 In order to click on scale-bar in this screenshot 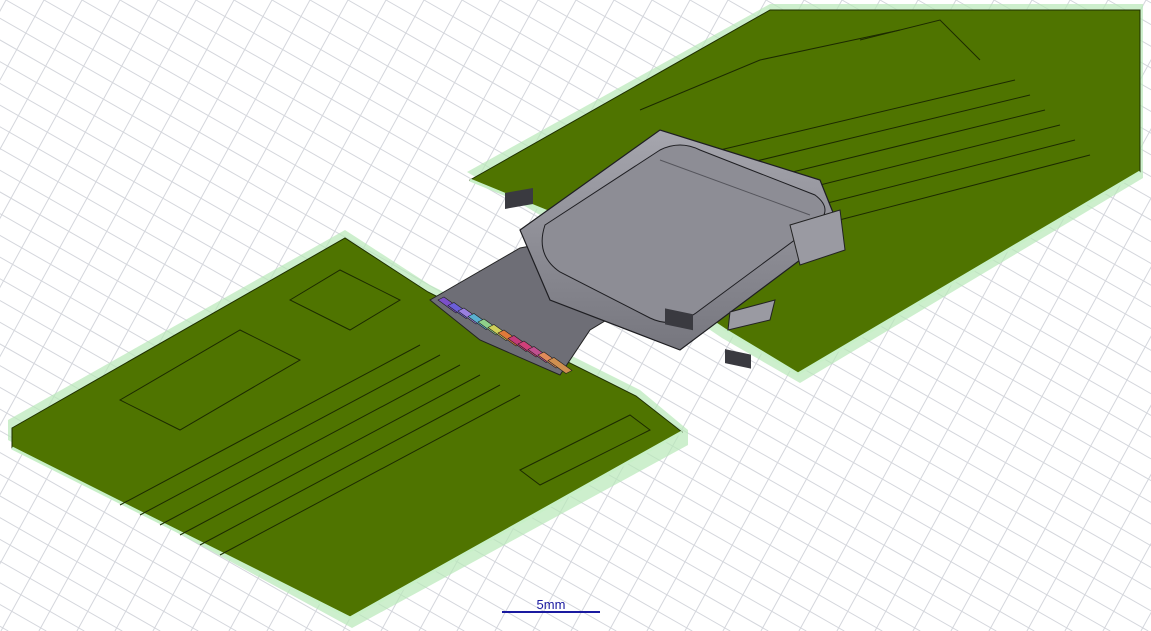, I will do `click(551, 612)`.